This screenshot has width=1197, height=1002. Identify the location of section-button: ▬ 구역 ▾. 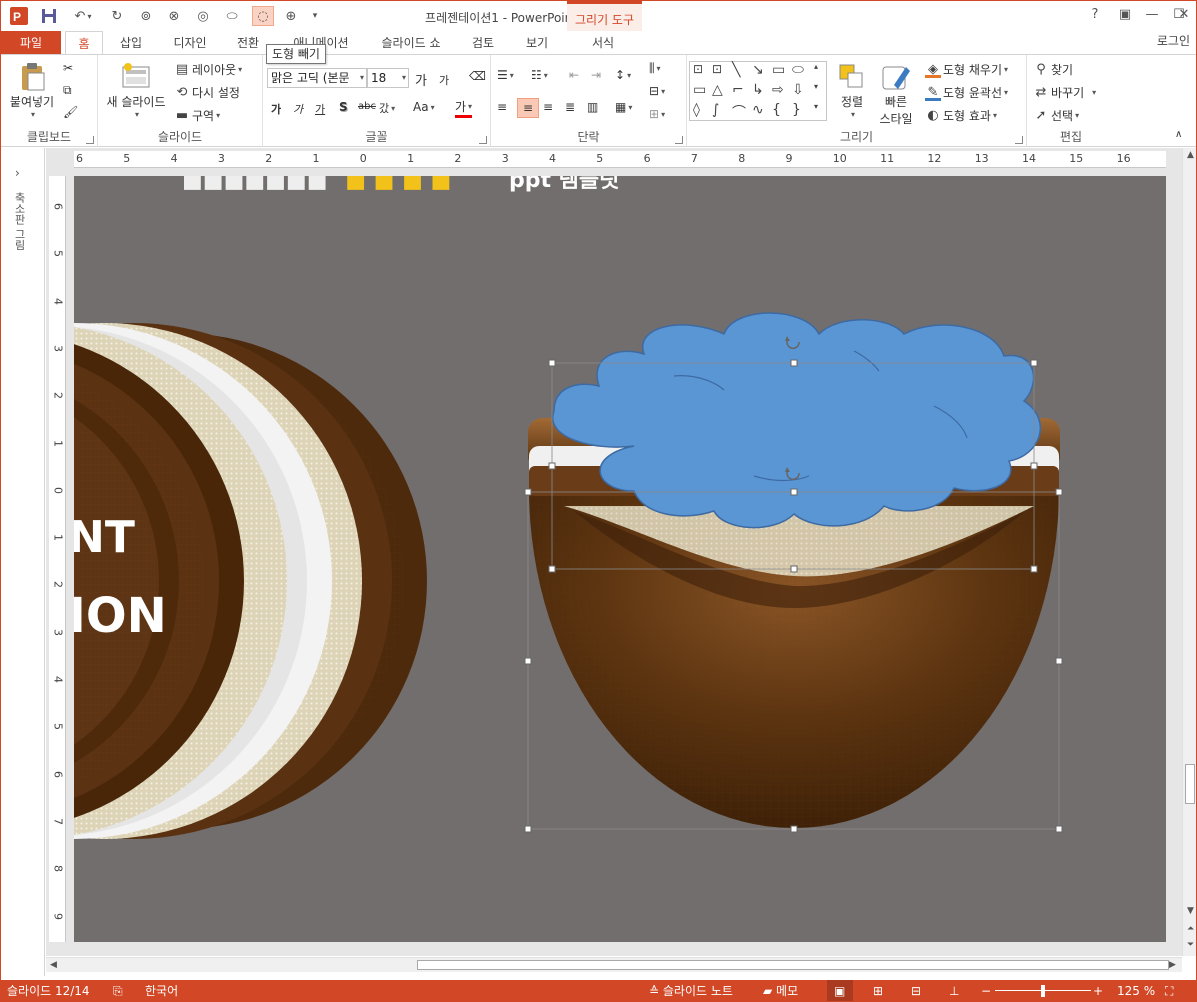
(197, 115).